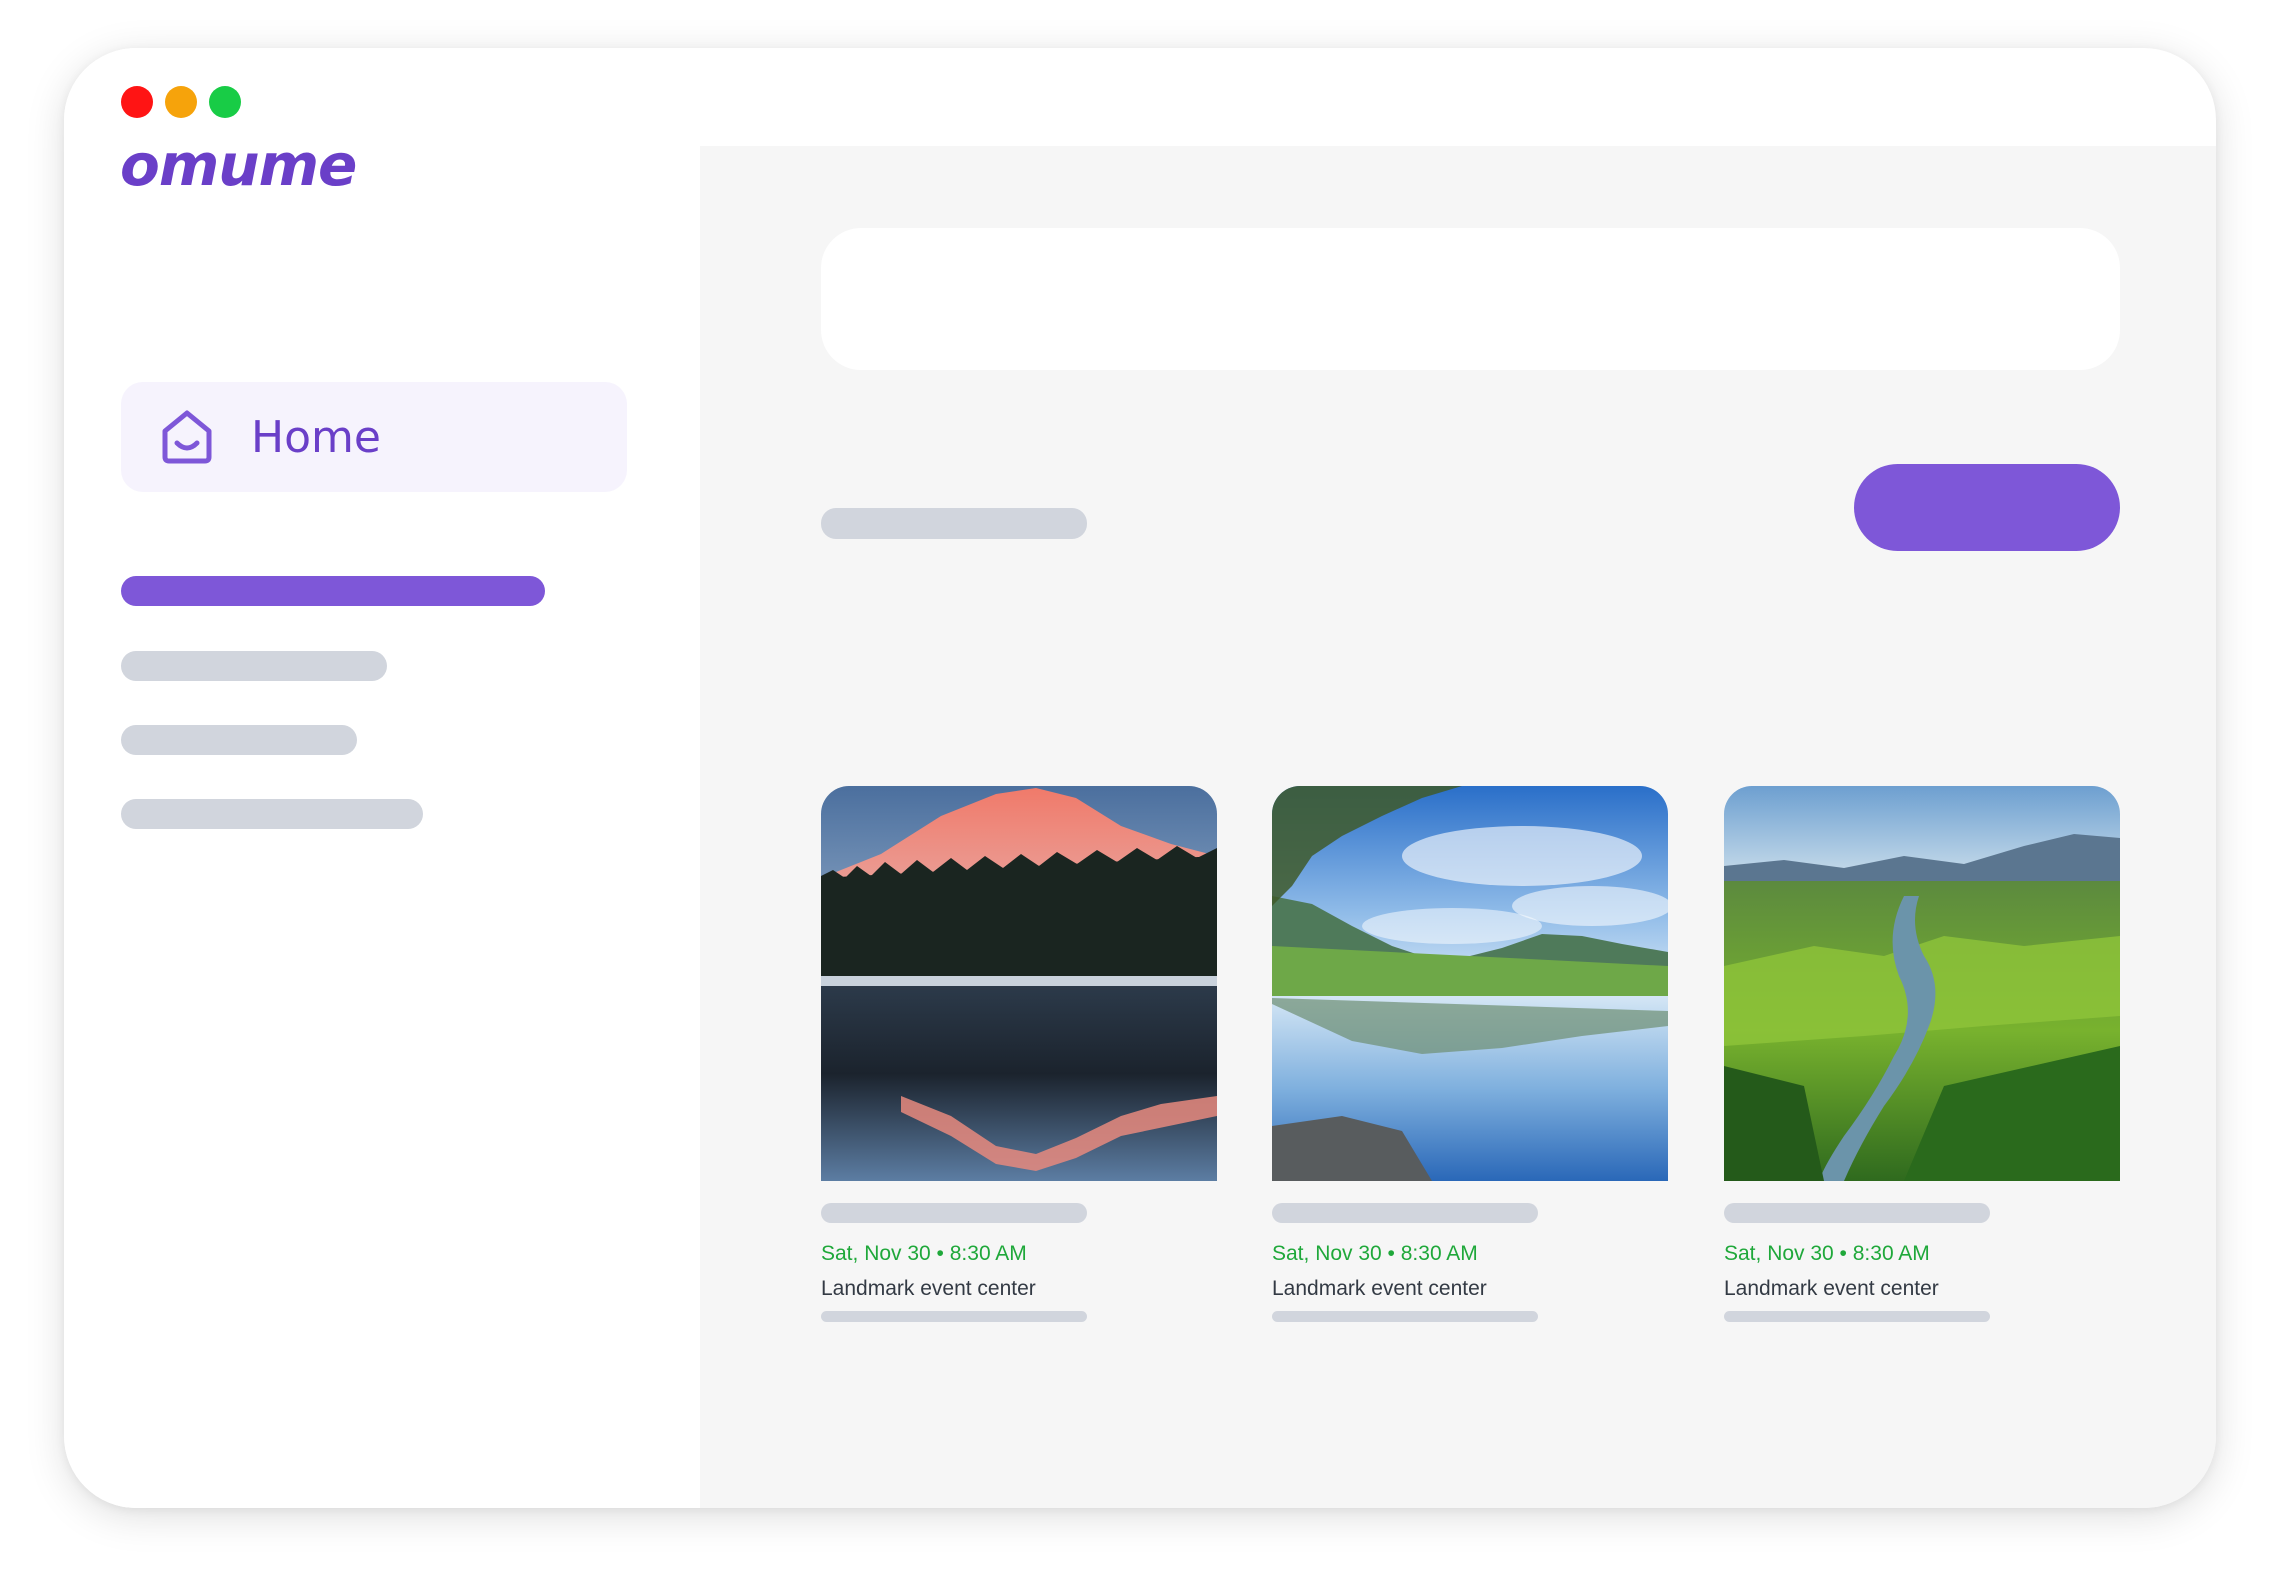  I want to click on sidebar-item-home: Home, so click(374, 437).